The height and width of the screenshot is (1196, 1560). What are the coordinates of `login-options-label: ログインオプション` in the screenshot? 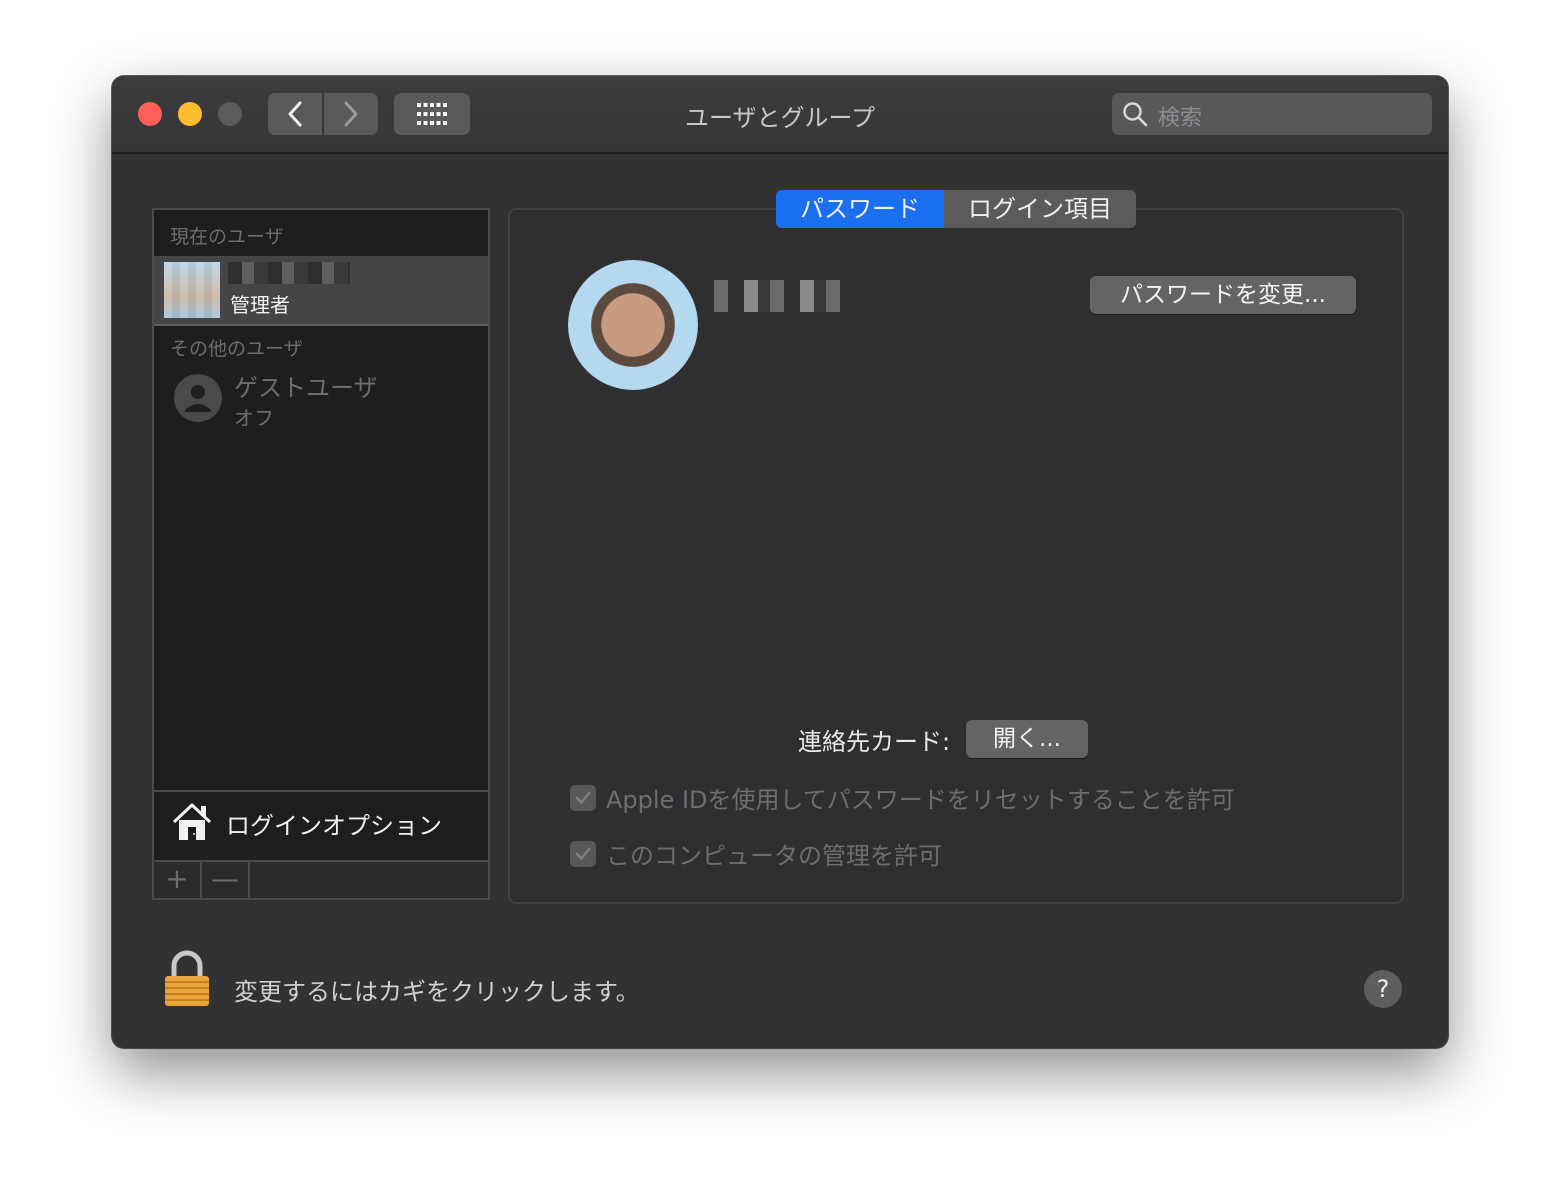 It's located at (334, 826).